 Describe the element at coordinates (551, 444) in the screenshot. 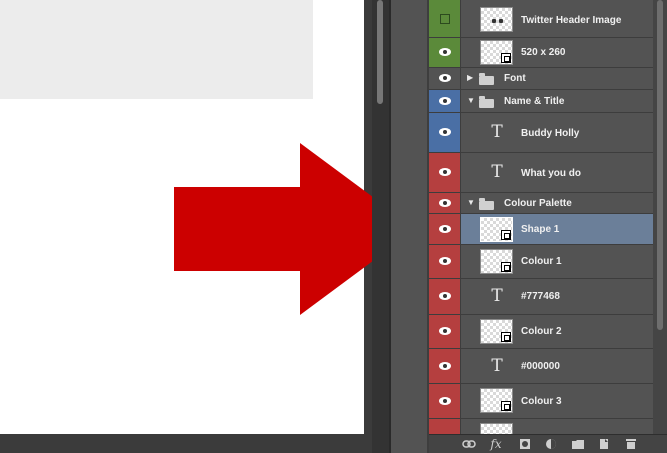

I see `adjustment-icon` at that location.